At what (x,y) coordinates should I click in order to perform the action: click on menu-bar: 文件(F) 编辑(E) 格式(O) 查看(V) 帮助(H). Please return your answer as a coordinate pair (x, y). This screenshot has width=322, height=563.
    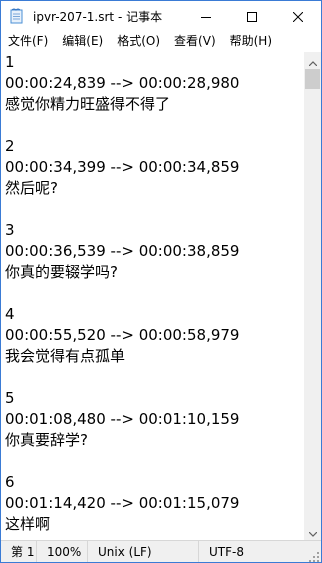
    Looking at the image, I should click on (161, 41).